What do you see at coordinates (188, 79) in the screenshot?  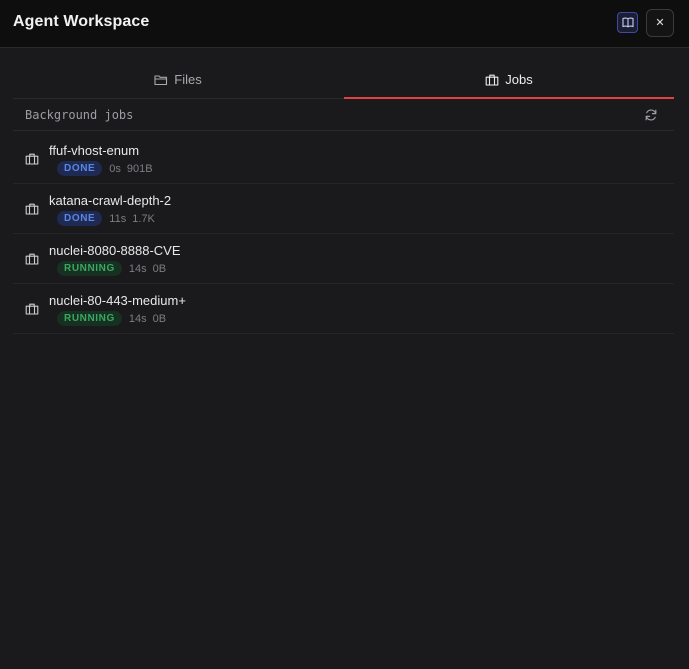 I see `tab-files-label: Files` at bounding box center [188, 79].